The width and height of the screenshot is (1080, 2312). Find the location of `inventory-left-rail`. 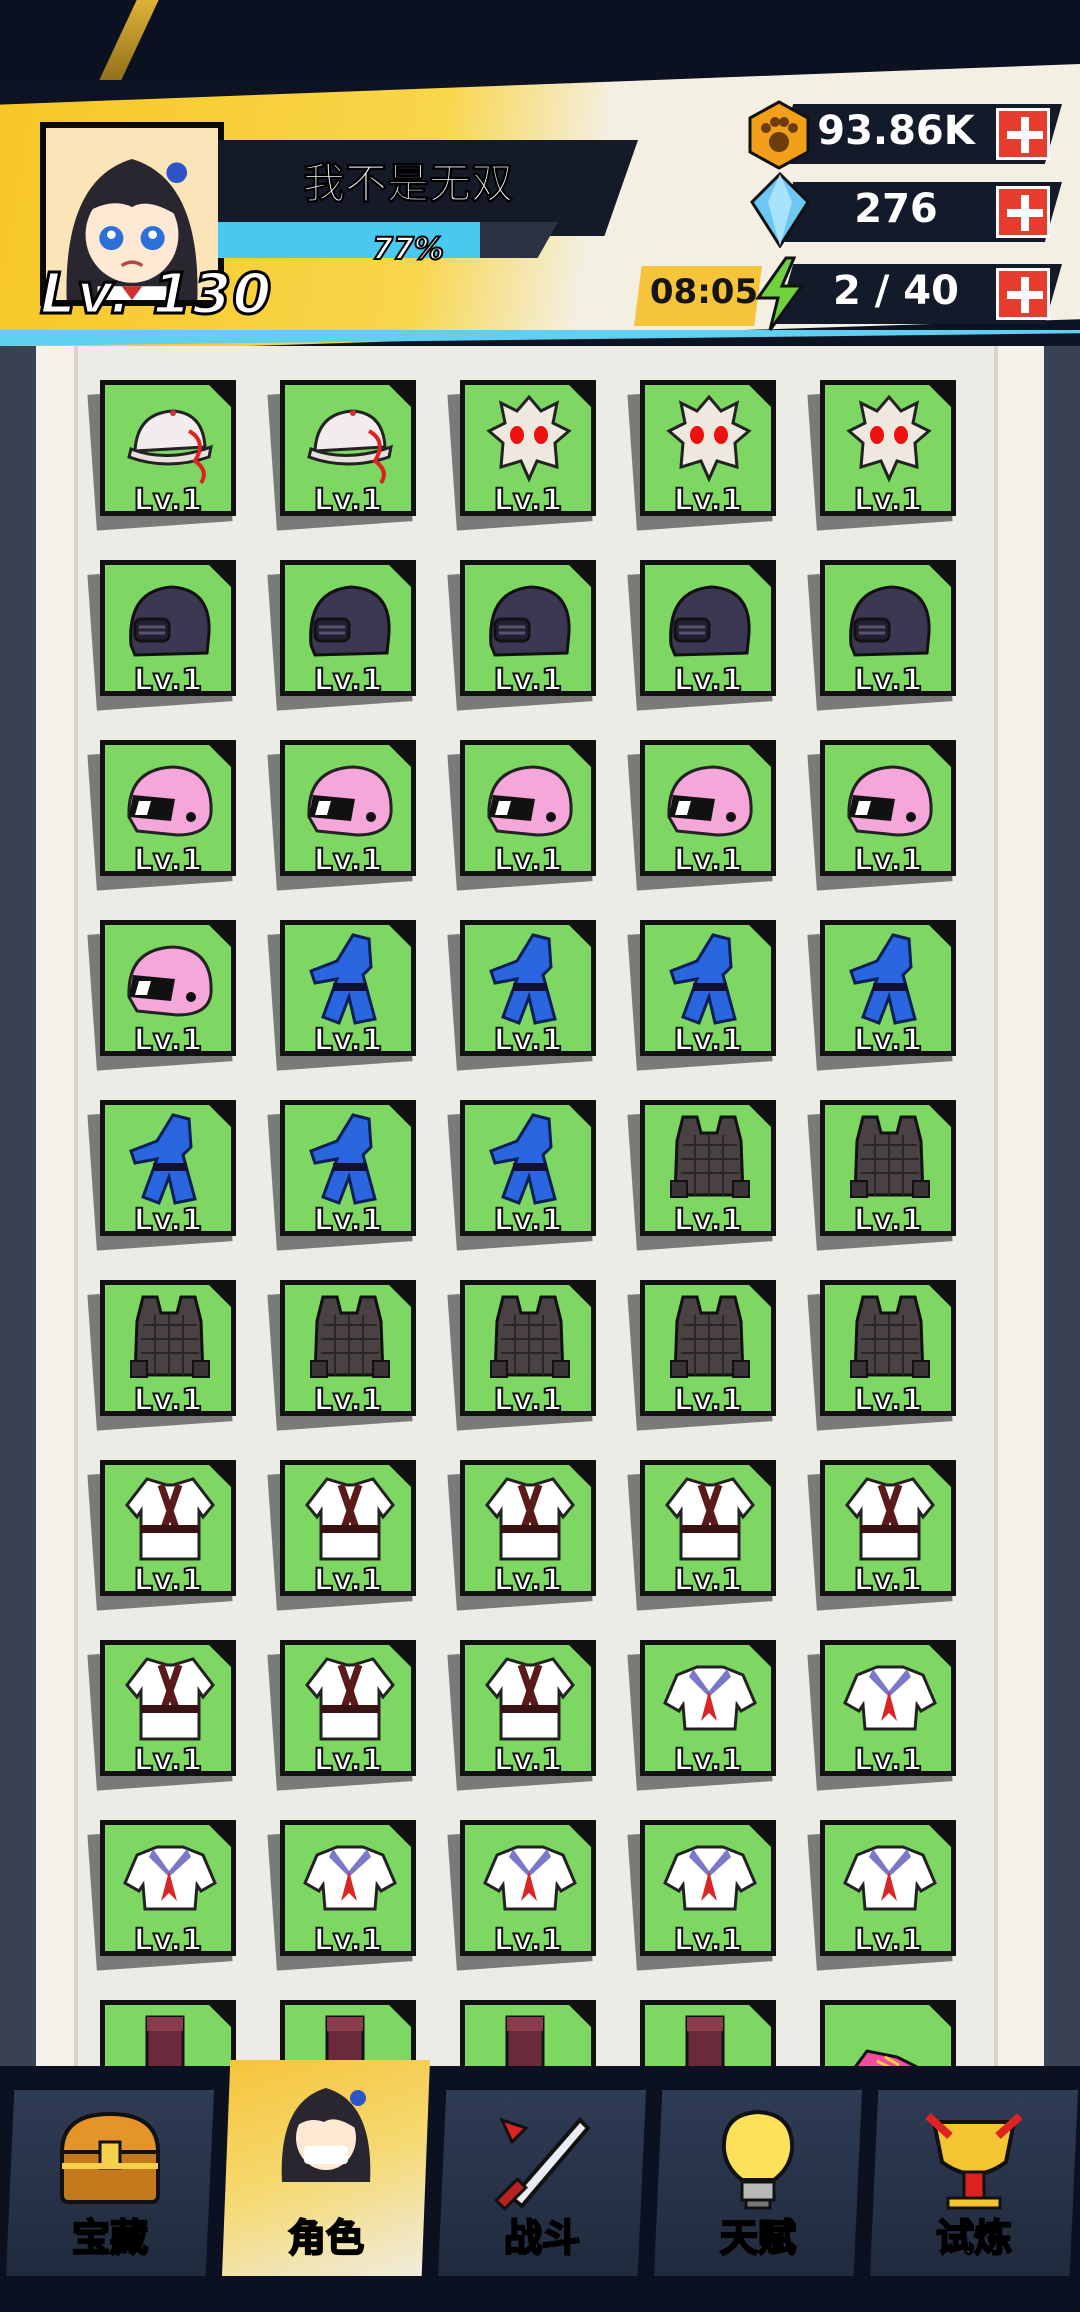

inventory-left-rail is located at coordinates (18, 1206).